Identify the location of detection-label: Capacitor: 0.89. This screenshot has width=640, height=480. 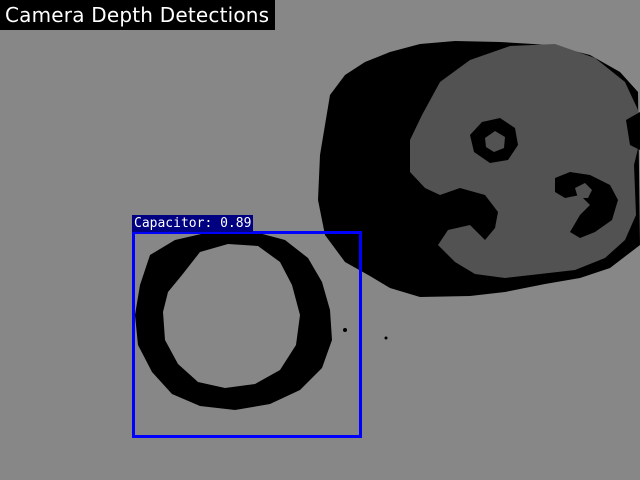
(193, 223).